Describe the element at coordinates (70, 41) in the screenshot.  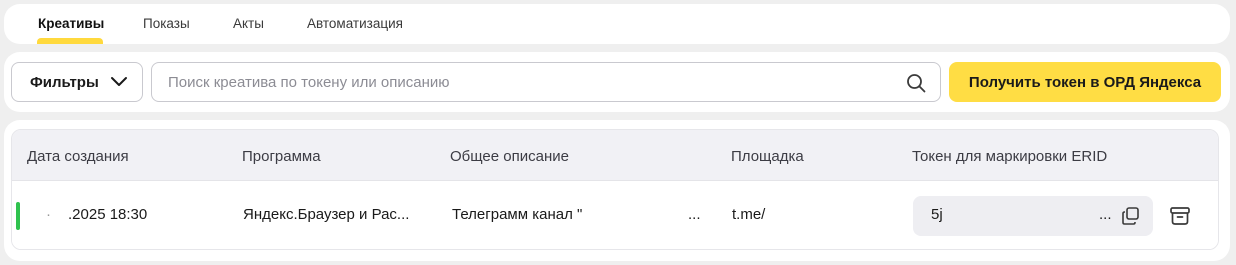
I see `active-tab-indicator` at that location.